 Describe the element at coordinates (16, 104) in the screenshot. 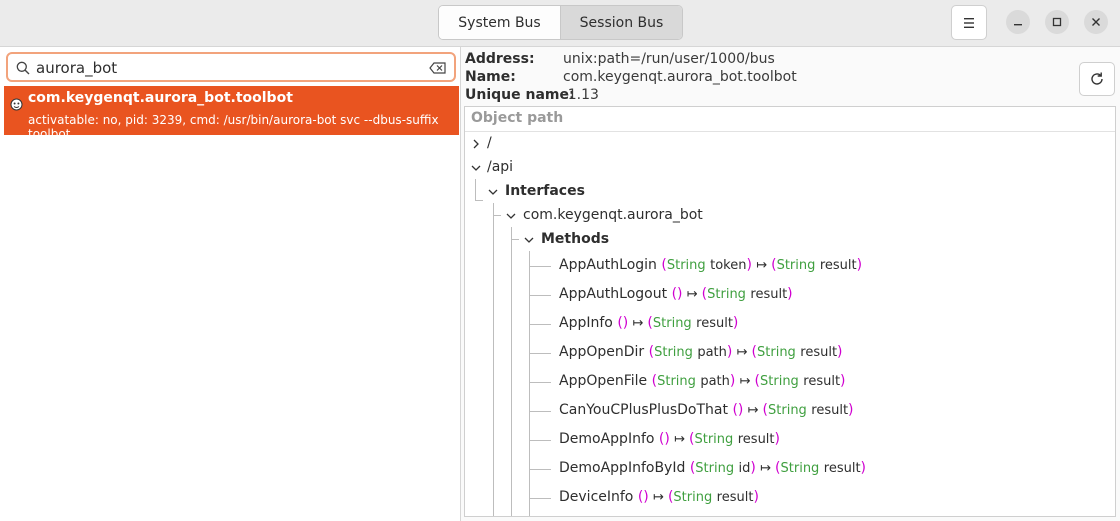

I see `bot-app-icon` at that location.